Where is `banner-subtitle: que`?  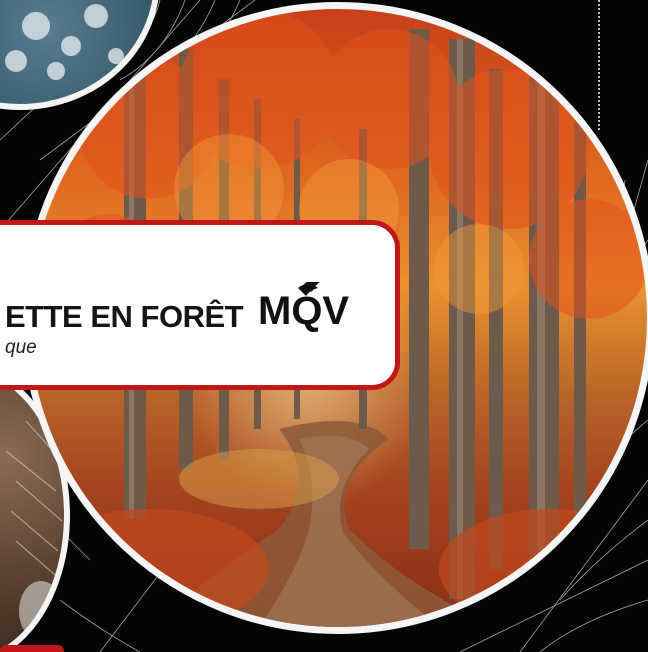
banner-subtitle: que is located at coordinates (21, 347).